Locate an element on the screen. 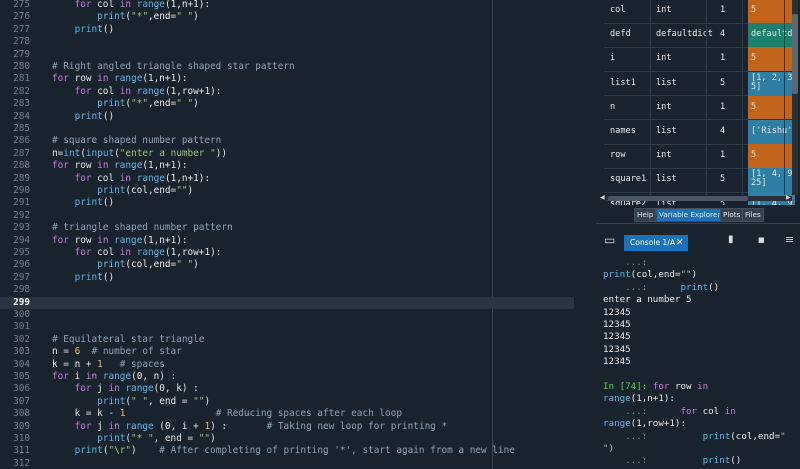 The height and width of the screenshot is (469, 800). code-line: 300 is located at coordinates (287, 315).